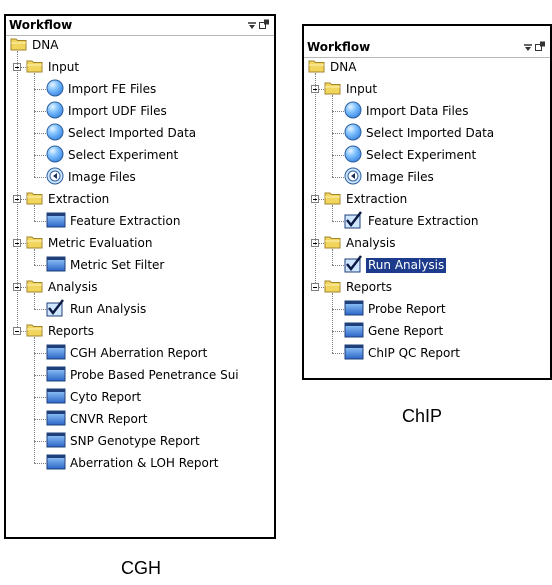 This screenshot has height=585, width=552. I want to click on tree-item-import-udf-files: Import UDF Files, so click(106, 111).